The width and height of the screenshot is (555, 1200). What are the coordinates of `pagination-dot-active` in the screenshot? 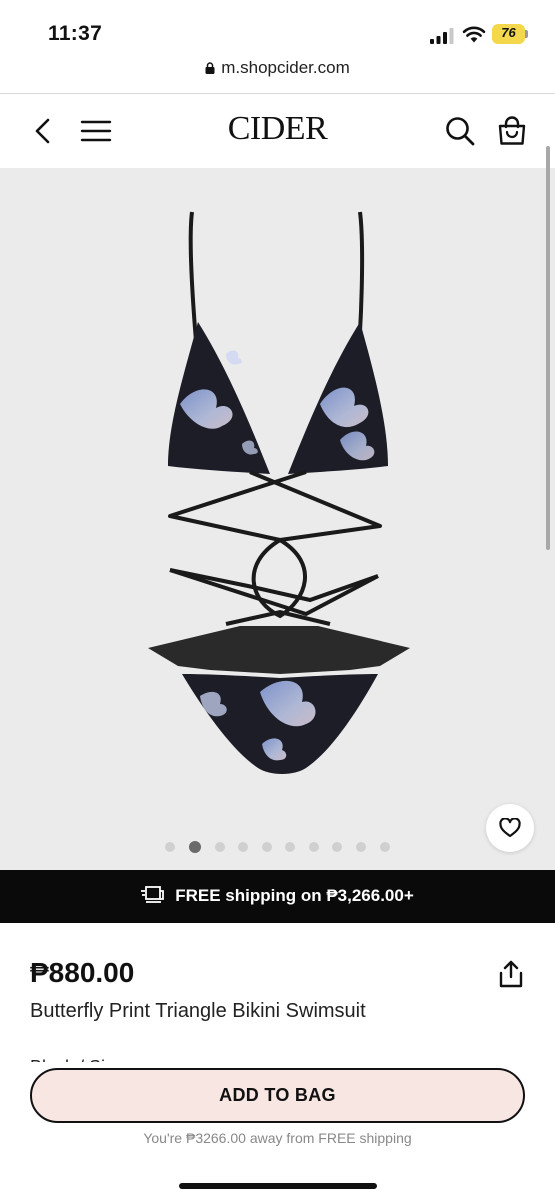 It's located at (194, 847).